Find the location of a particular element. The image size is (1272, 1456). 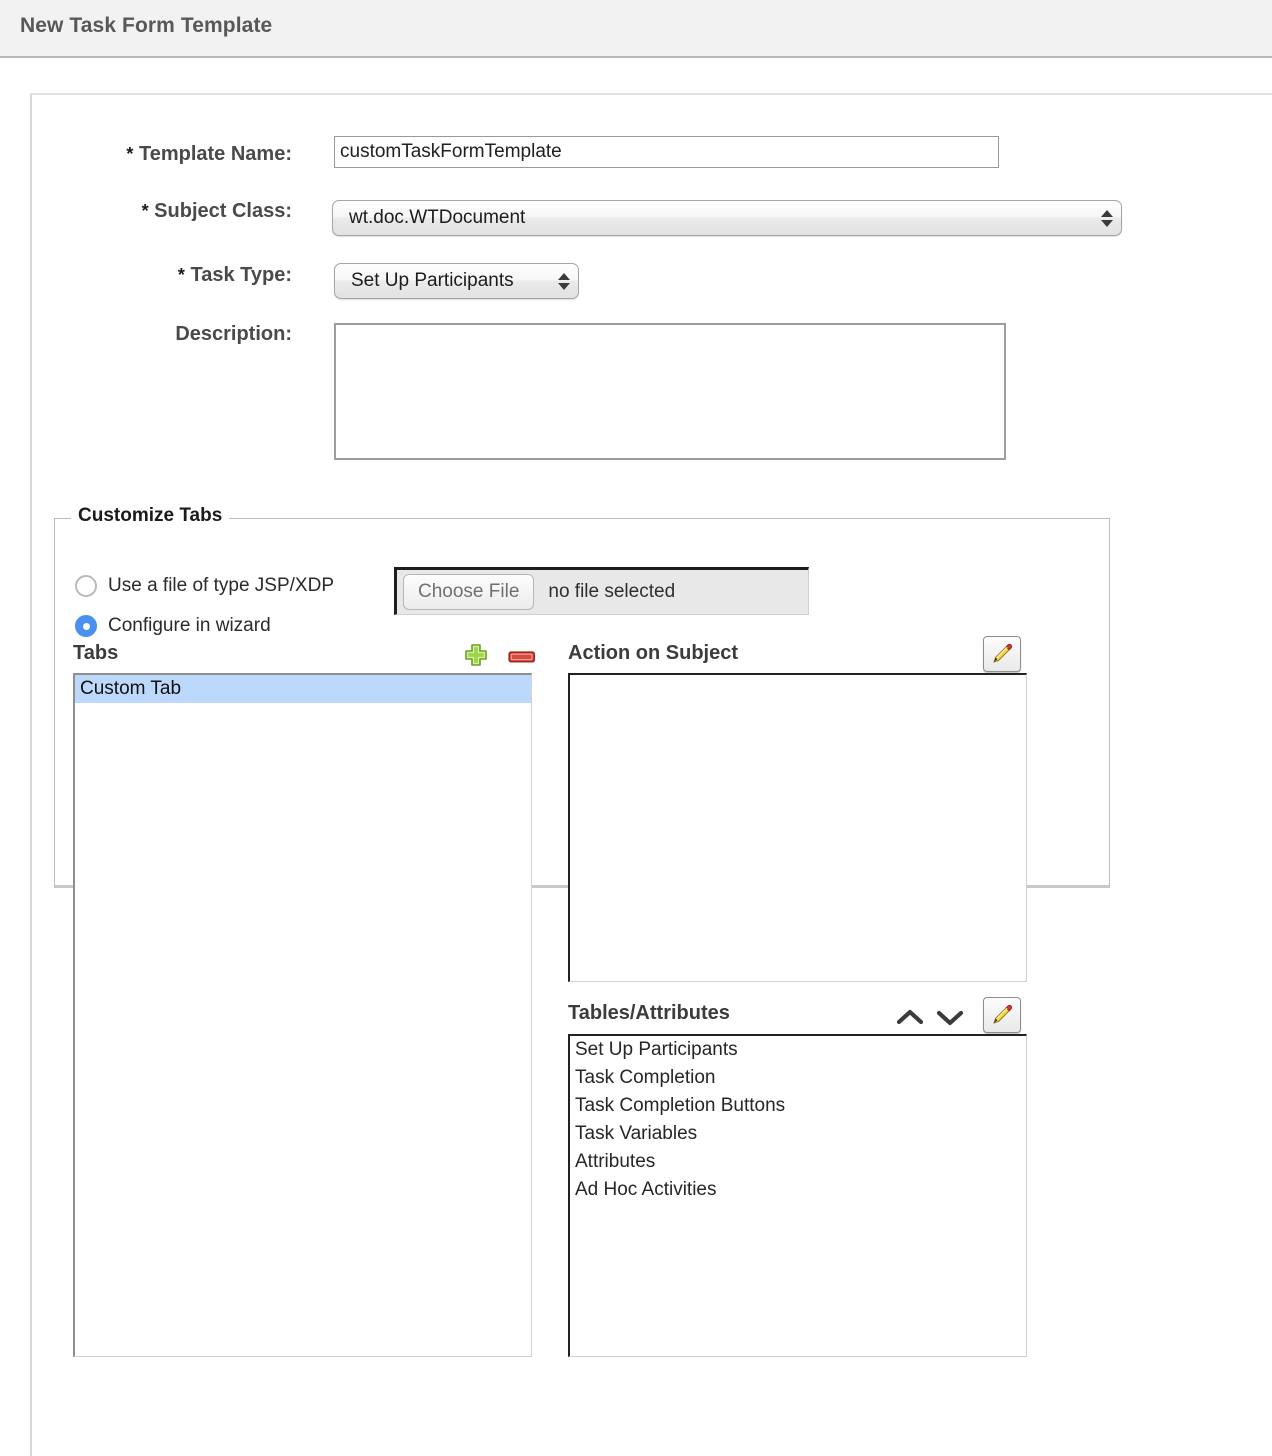

edit-action-on-subject-button is located at coordinates (1002, 654).